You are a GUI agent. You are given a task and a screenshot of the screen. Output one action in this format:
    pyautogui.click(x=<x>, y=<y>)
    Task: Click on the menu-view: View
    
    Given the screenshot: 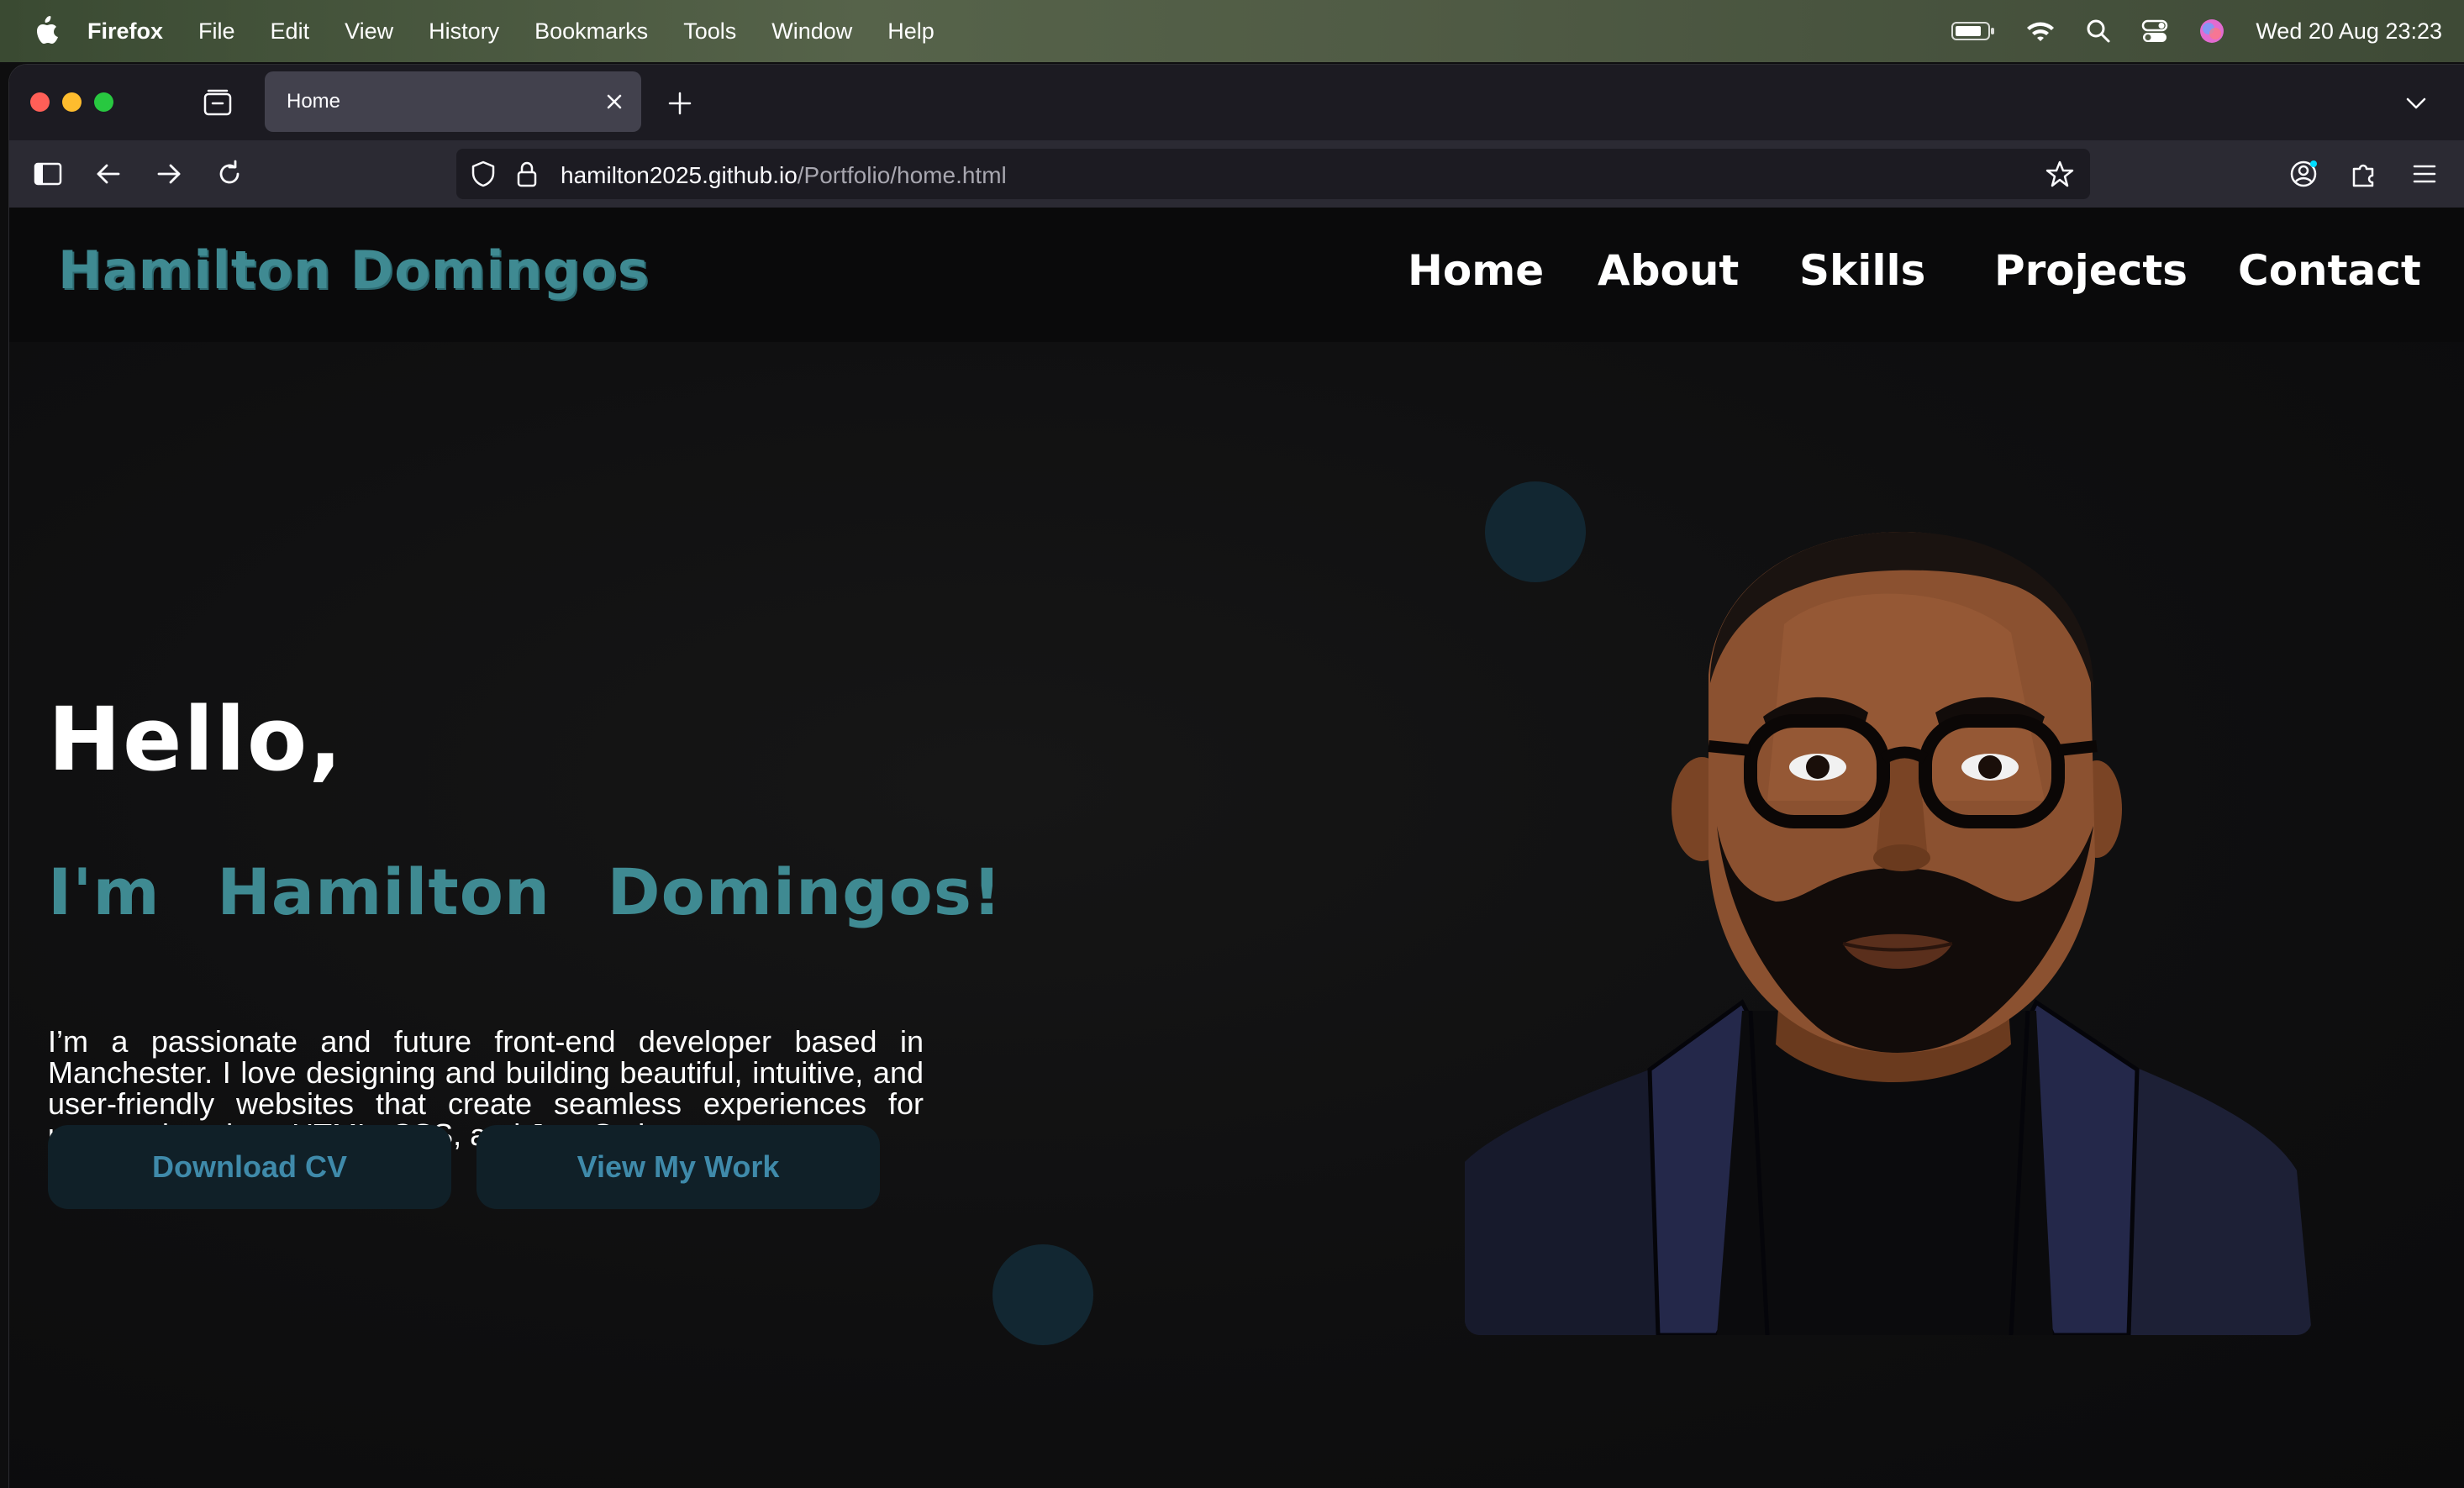 What is the action you would take?
    pyautogui.click(x=369, y=31)
    